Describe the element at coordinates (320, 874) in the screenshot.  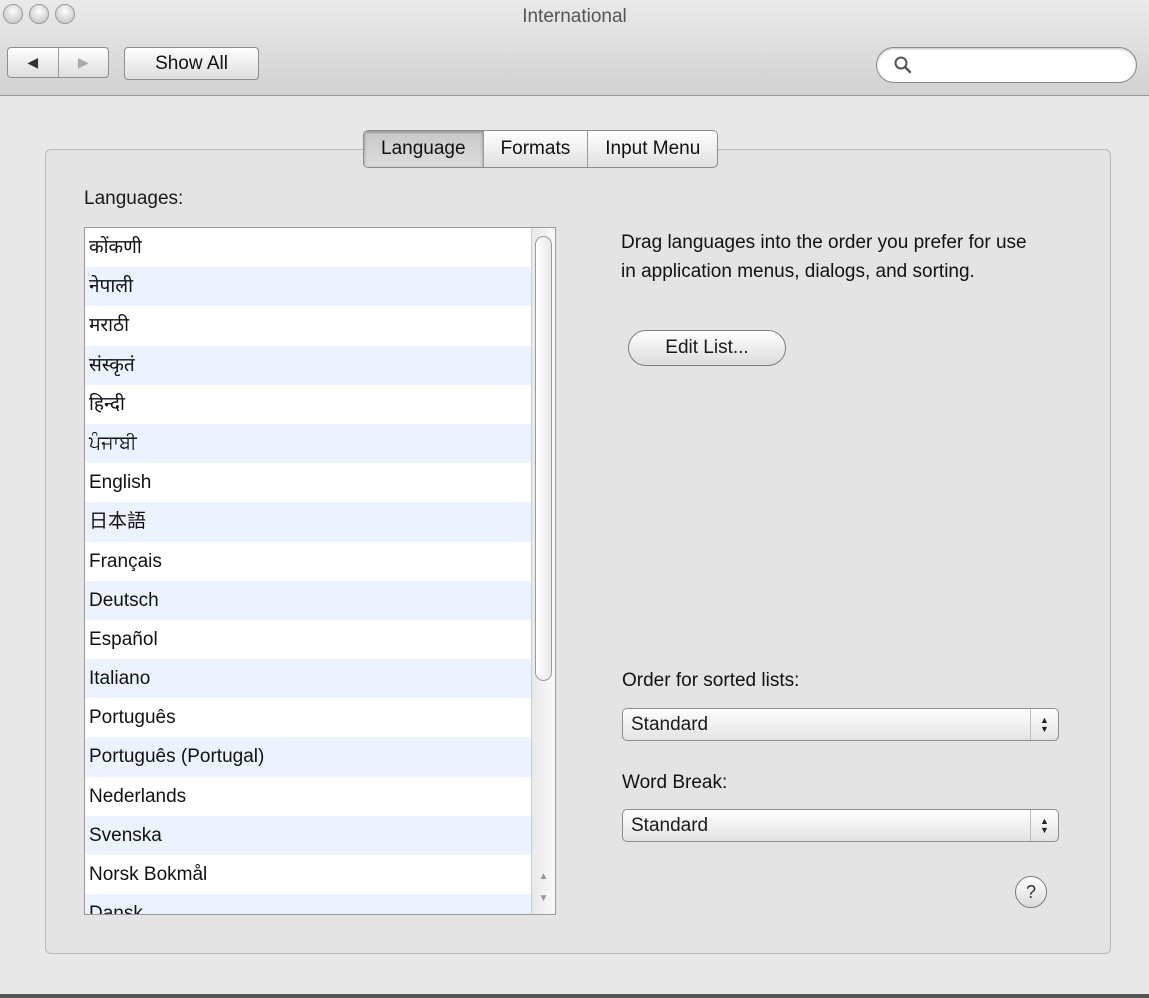
I see `language-list-item: Norsk Bokmål` at that location.